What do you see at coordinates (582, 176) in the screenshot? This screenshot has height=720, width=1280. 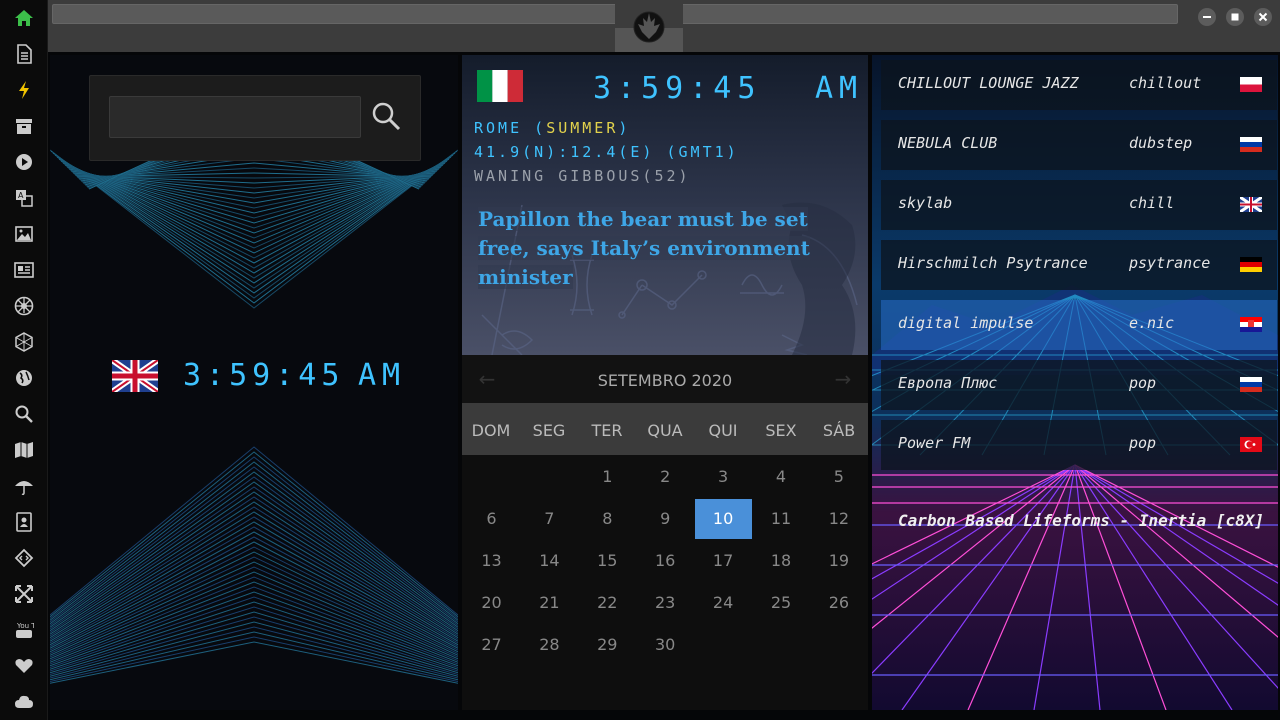 I see `moon-phase-line: WANING GIBBOUS(52)` at bounding box center [582, 176].